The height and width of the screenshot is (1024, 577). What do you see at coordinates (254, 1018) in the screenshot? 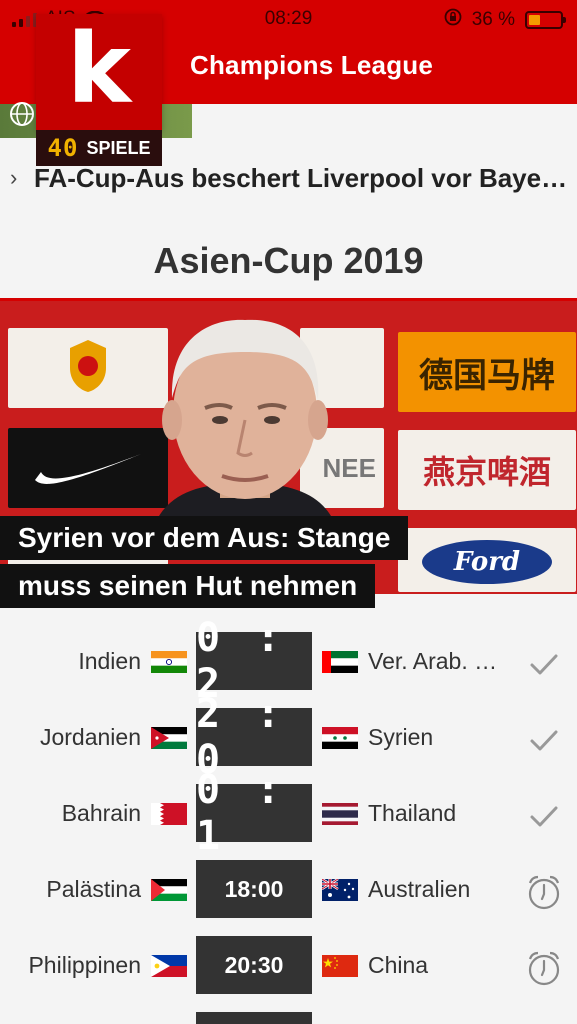
I see `scorebox` at bounding box center [254, 1018].